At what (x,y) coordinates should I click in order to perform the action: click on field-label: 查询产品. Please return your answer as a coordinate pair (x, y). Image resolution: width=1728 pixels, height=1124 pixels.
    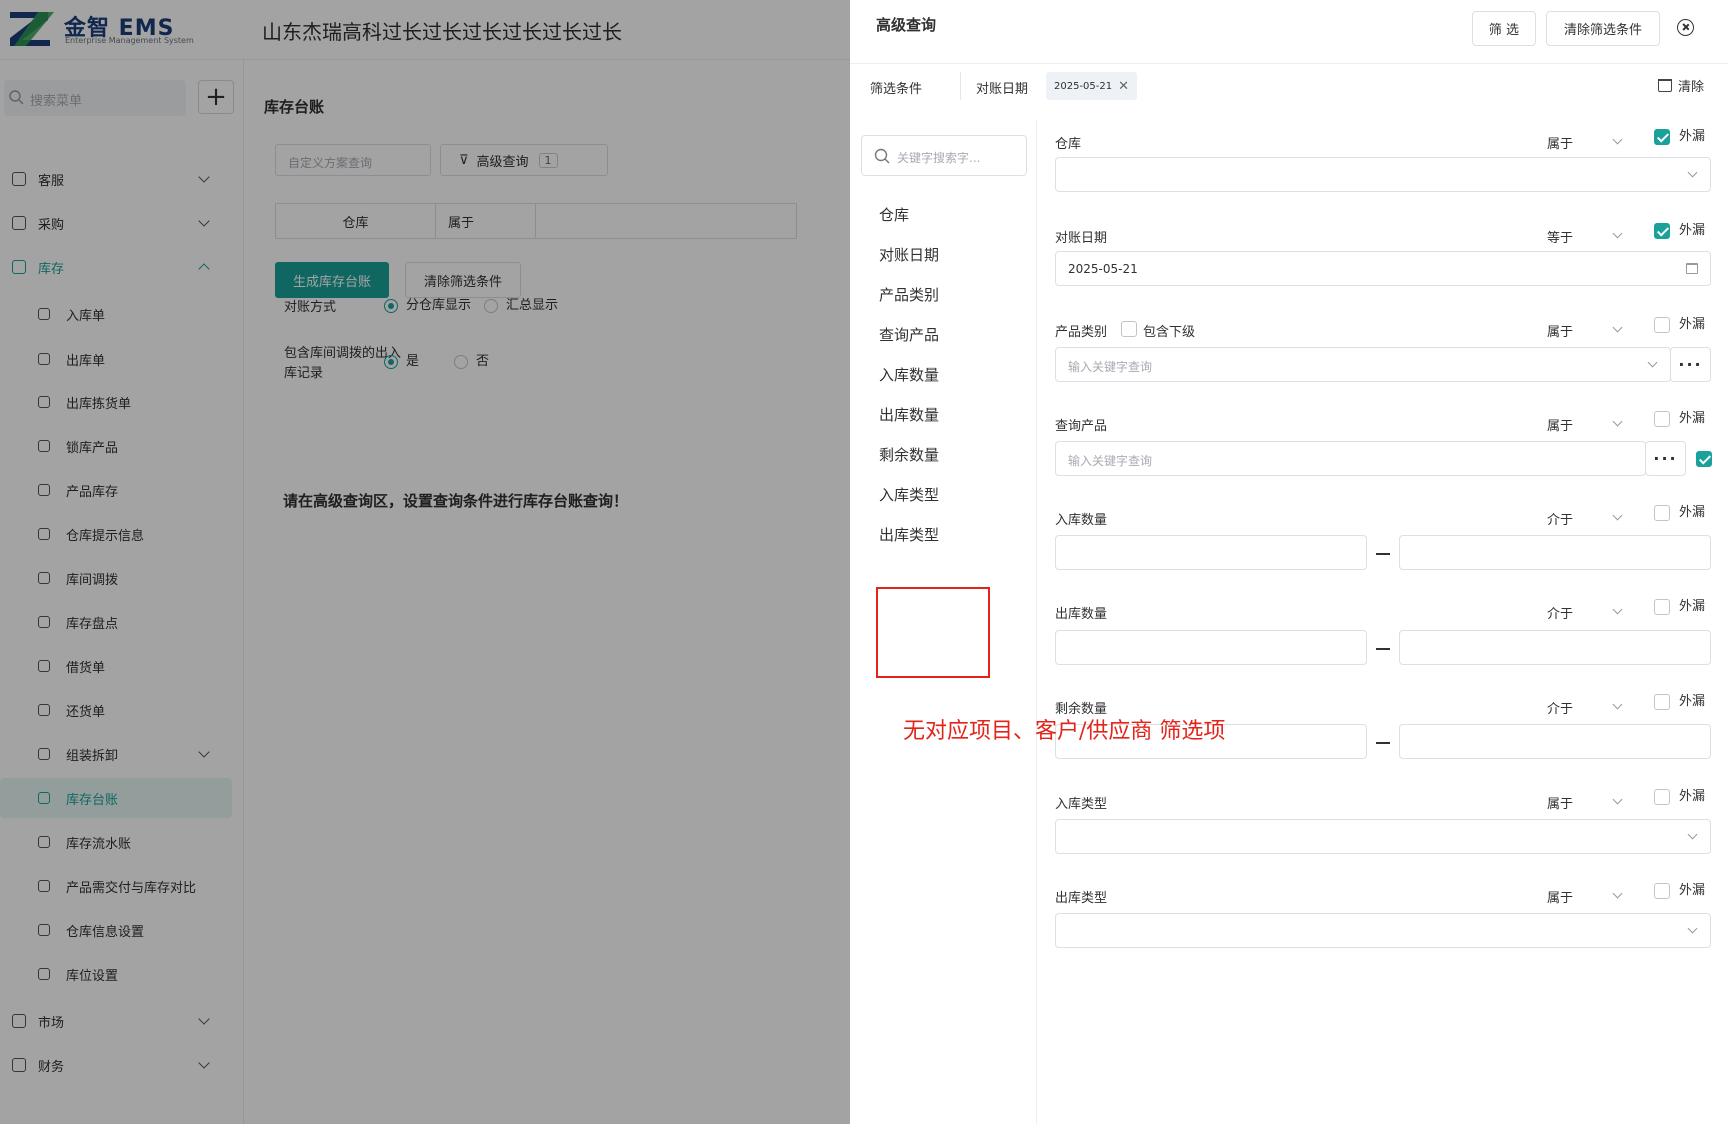
    Looking at the image, I should click on (1081, 426).